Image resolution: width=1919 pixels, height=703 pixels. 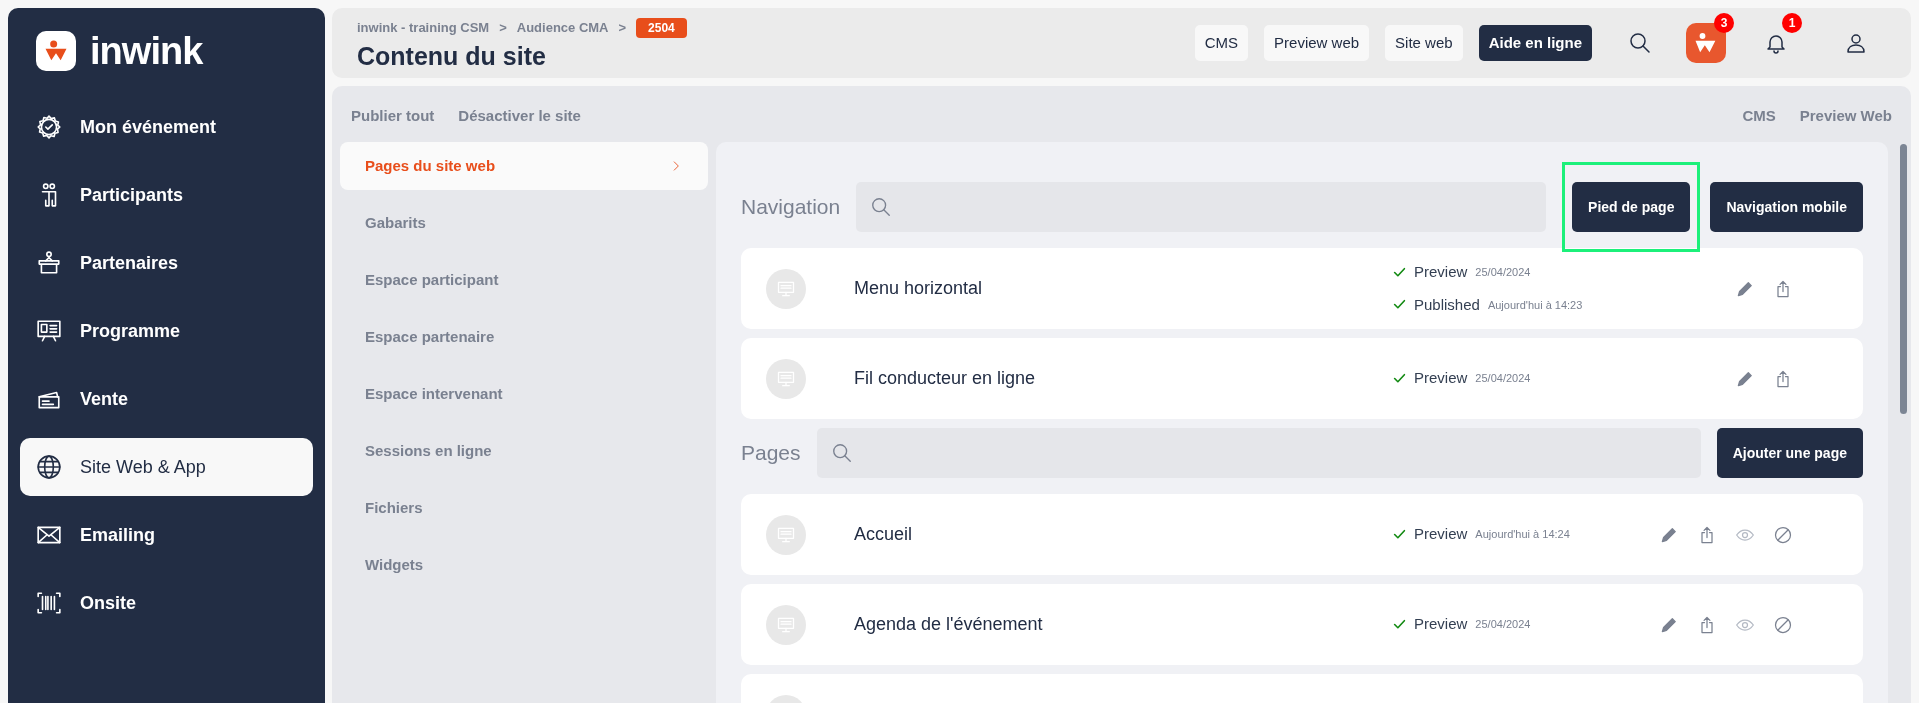 I want to click on badge-icon, so click(x=49, y=127).